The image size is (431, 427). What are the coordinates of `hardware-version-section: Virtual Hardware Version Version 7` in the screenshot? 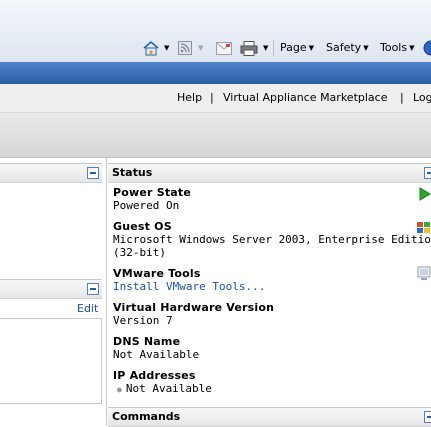 It's located at (193, 314).